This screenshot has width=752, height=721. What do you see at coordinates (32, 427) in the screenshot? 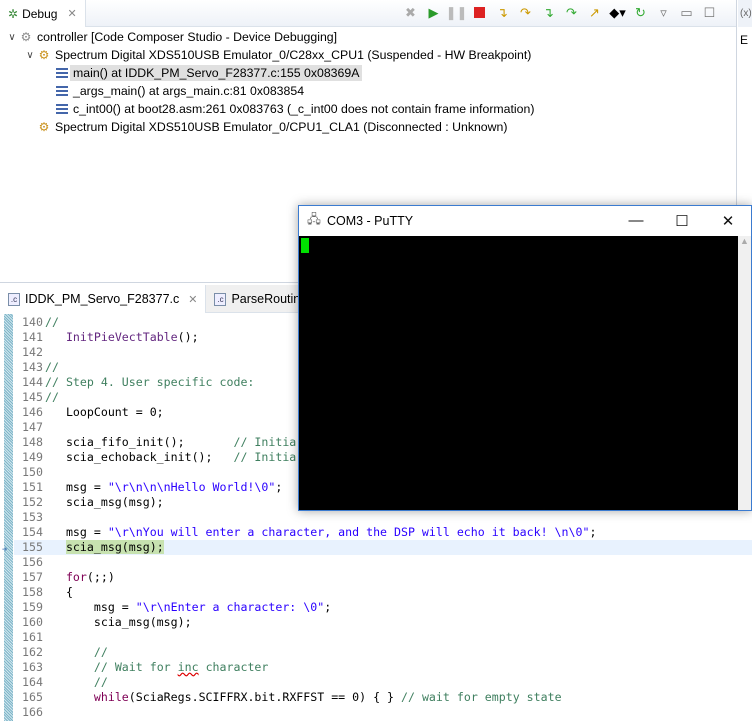
I see `line-number: 147` at bounding box center [32, 427].